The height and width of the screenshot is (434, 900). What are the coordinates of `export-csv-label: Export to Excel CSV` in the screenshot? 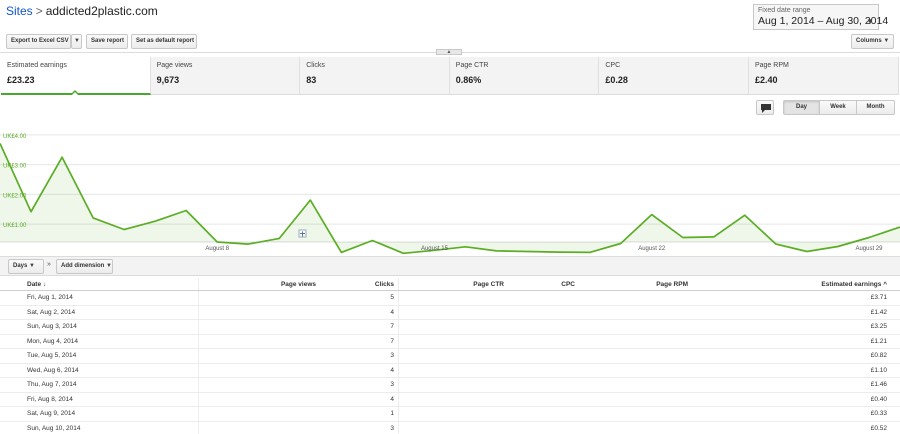 It's located at (40, 41).